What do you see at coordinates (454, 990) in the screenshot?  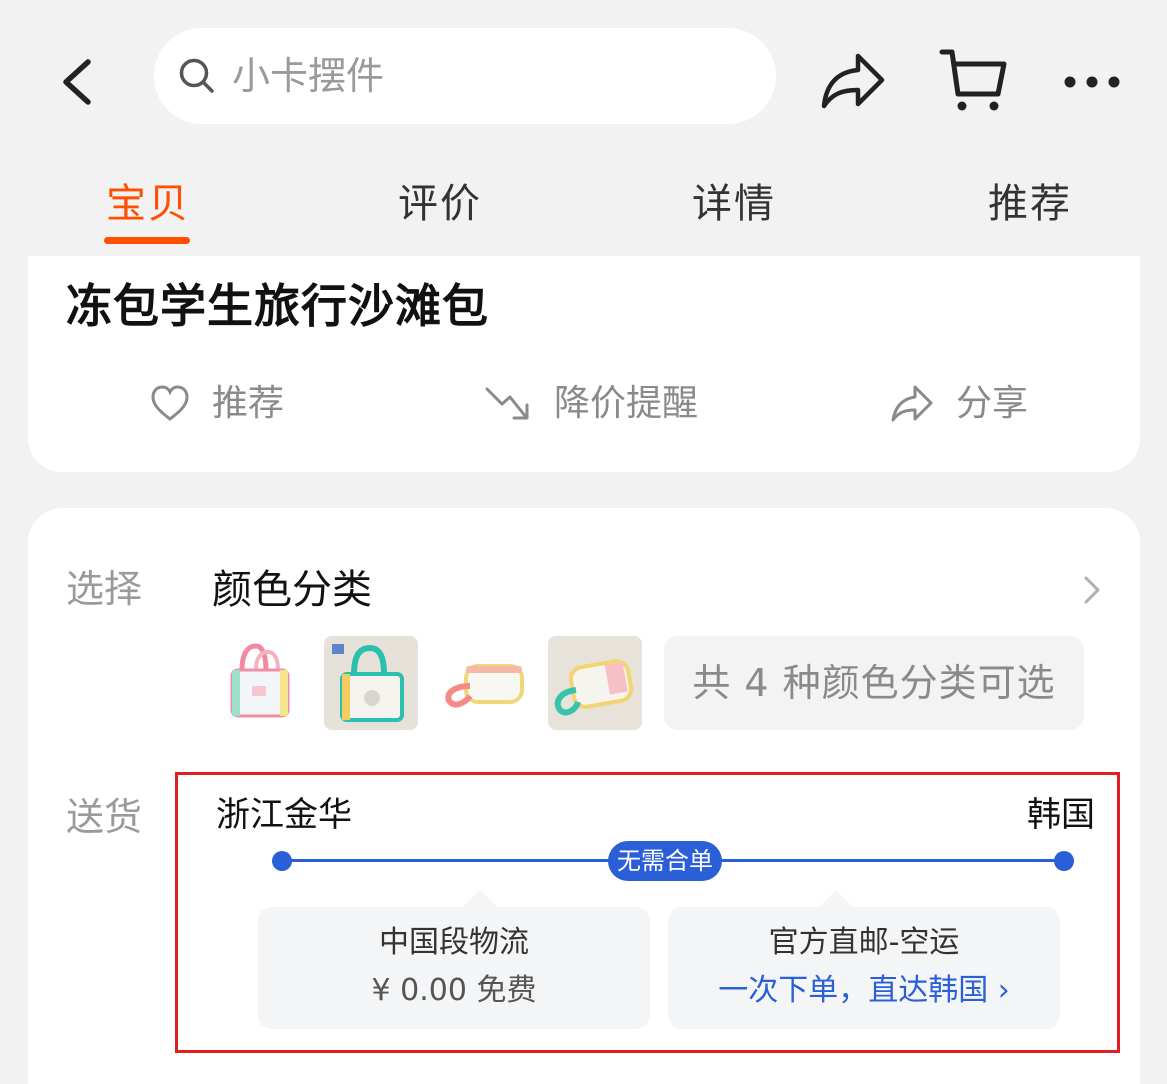 I see `domestic-logistics-price: ¥ 0.00 免费` at bounding box center [454, 990].